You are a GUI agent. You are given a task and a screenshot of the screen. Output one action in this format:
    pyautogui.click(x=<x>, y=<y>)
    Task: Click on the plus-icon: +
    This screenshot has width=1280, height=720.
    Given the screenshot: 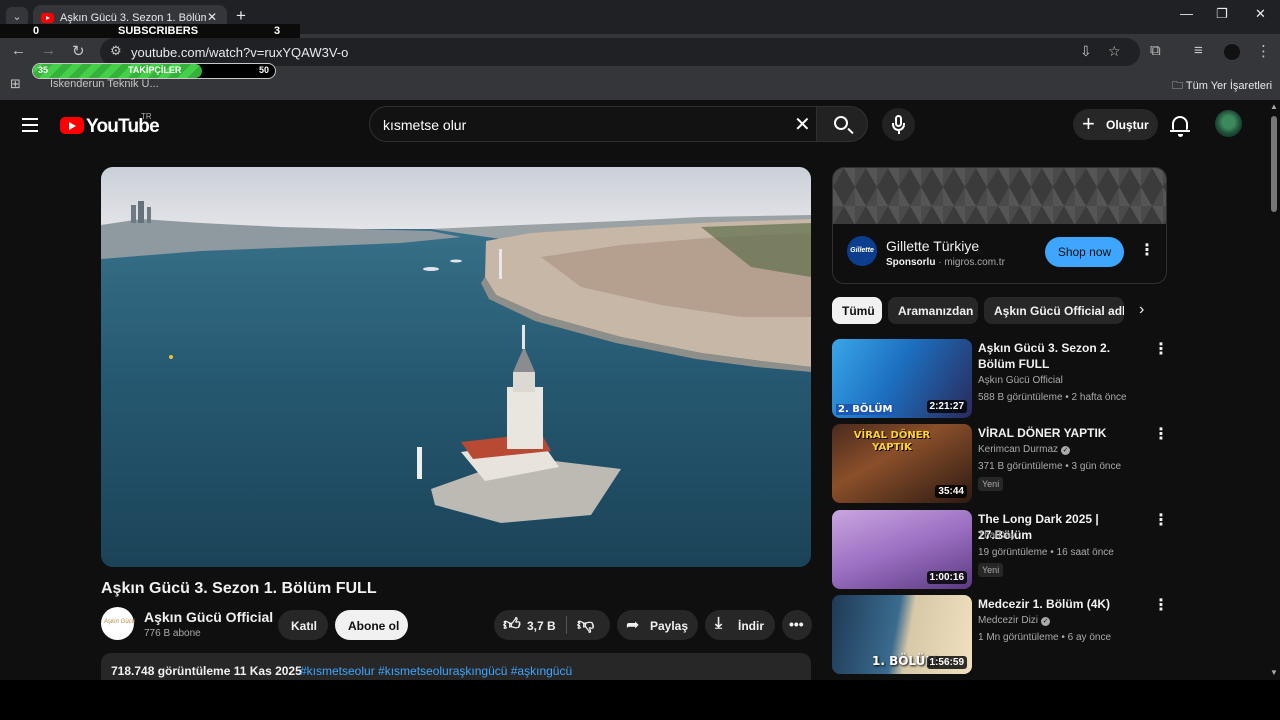 What is the action you would take?
    pyautogui.click(x=1088, y=123)
    